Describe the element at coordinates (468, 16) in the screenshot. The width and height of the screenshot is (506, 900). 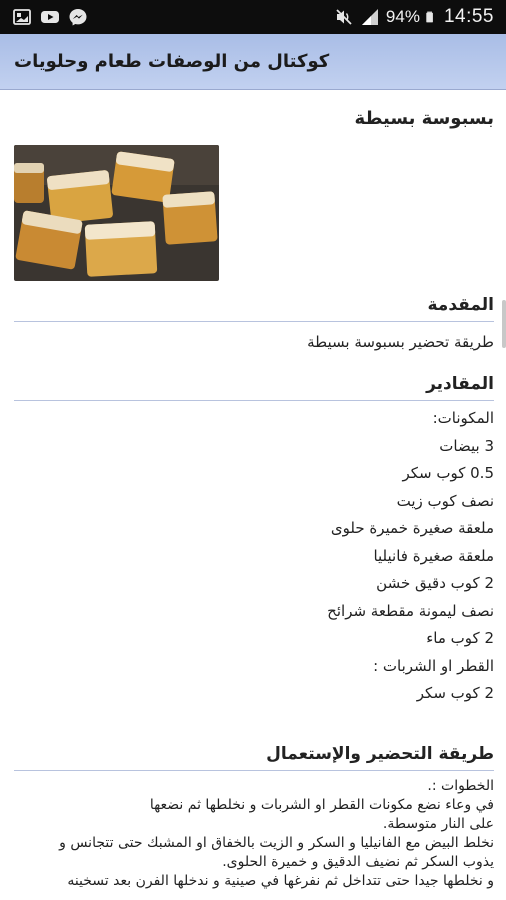
I see `clock: 14:55` at that location.